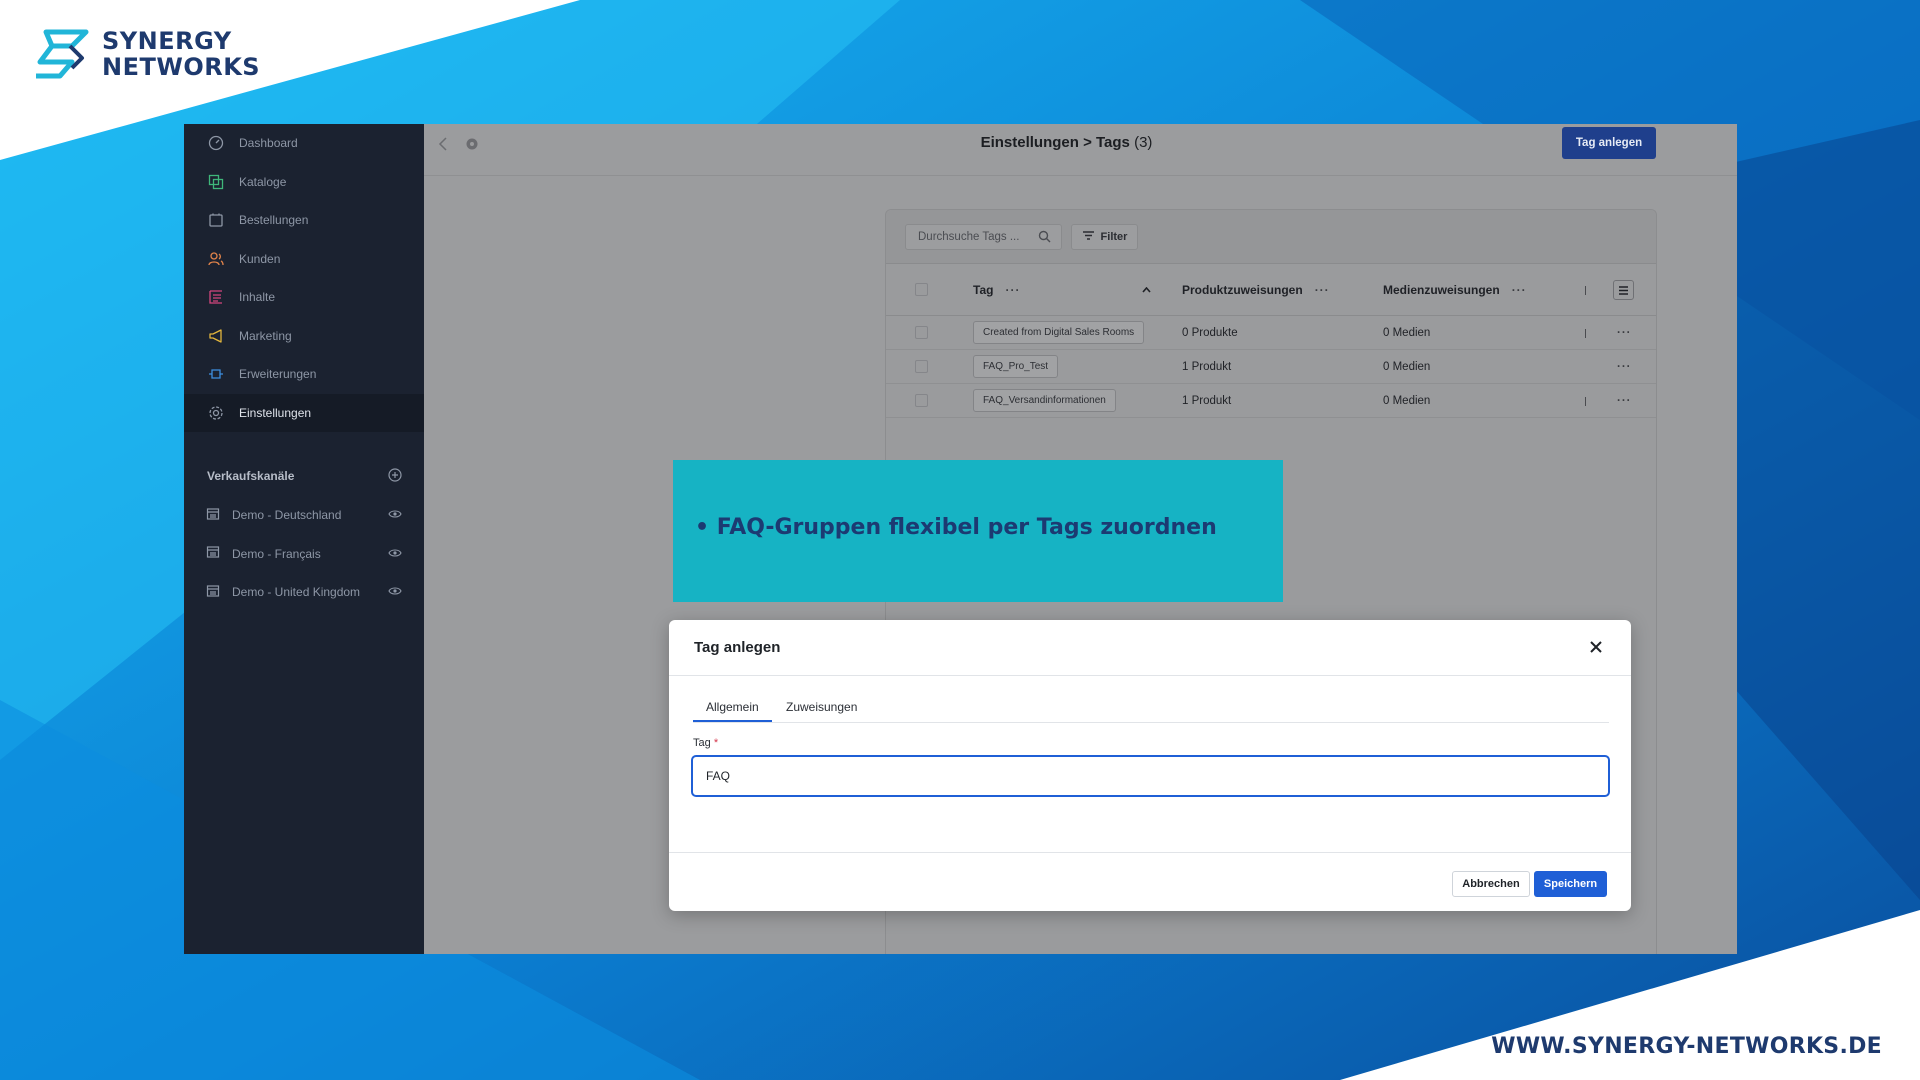 The image size is (1920, 1080). I want to click on top-bar: Einstellungen > Tags (3) Tag anlegen, so click(1080, 150).